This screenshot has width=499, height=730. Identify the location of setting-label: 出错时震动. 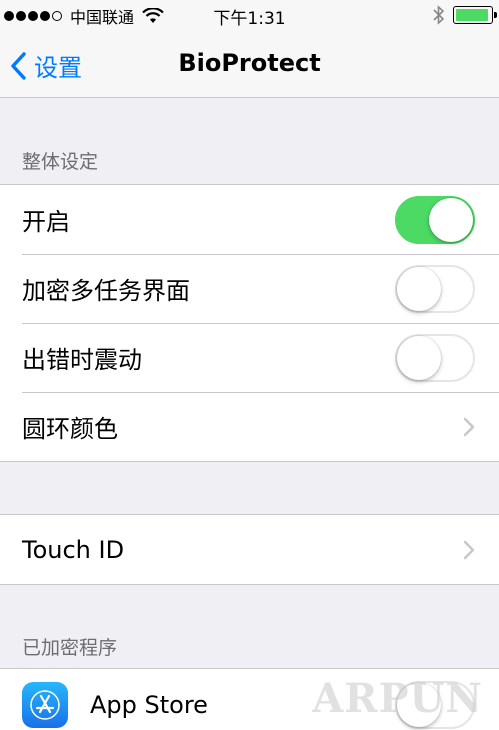
(82, 360).